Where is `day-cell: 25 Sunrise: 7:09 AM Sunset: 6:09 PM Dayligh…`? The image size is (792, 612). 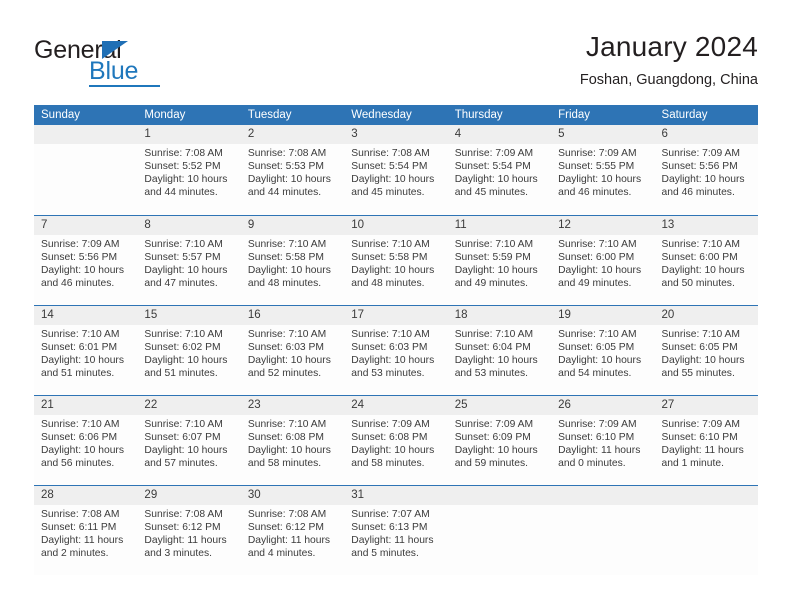
day-cell: 25 Sunrise: 7:09 AM Sunset: 6:09 PM Dayligh… is located at coordinates (499, 440).